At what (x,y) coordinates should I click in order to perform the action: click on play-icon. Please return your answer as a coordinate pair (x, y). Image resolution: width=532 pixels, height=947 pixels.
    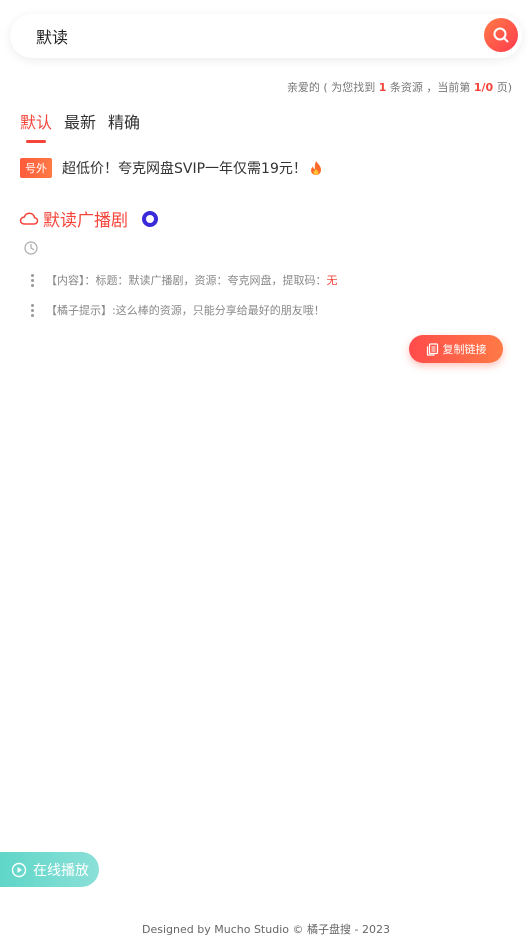
    Looking at the image, I should click on (19, 869).